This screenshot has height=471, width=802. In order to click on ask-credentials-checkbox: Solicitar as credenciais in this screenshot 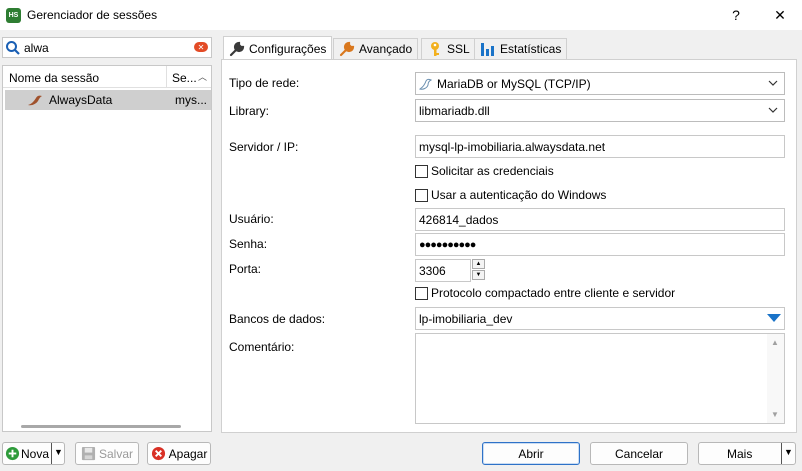, I will do `click(484, 171)`.